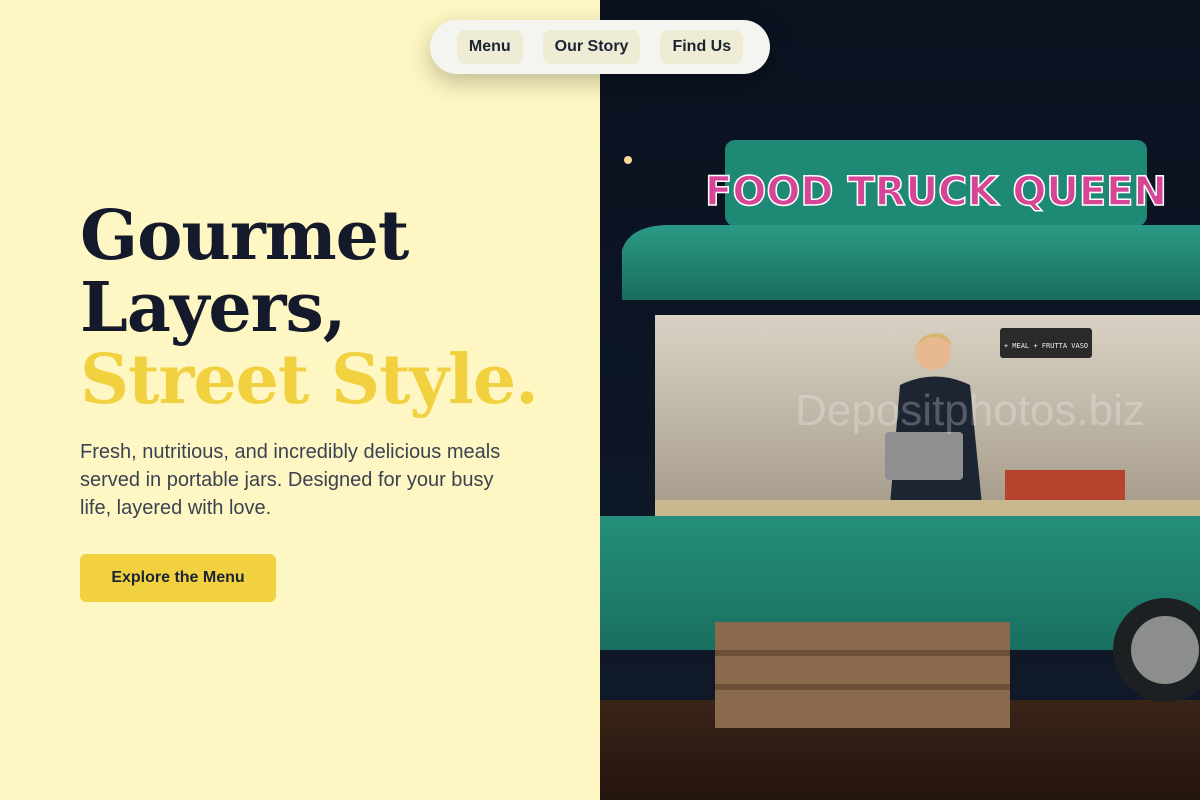 Image resolution: width=1200 pixels, height=800 pixels. I want to click on headline-accent: Street Style., so click(309, 380).